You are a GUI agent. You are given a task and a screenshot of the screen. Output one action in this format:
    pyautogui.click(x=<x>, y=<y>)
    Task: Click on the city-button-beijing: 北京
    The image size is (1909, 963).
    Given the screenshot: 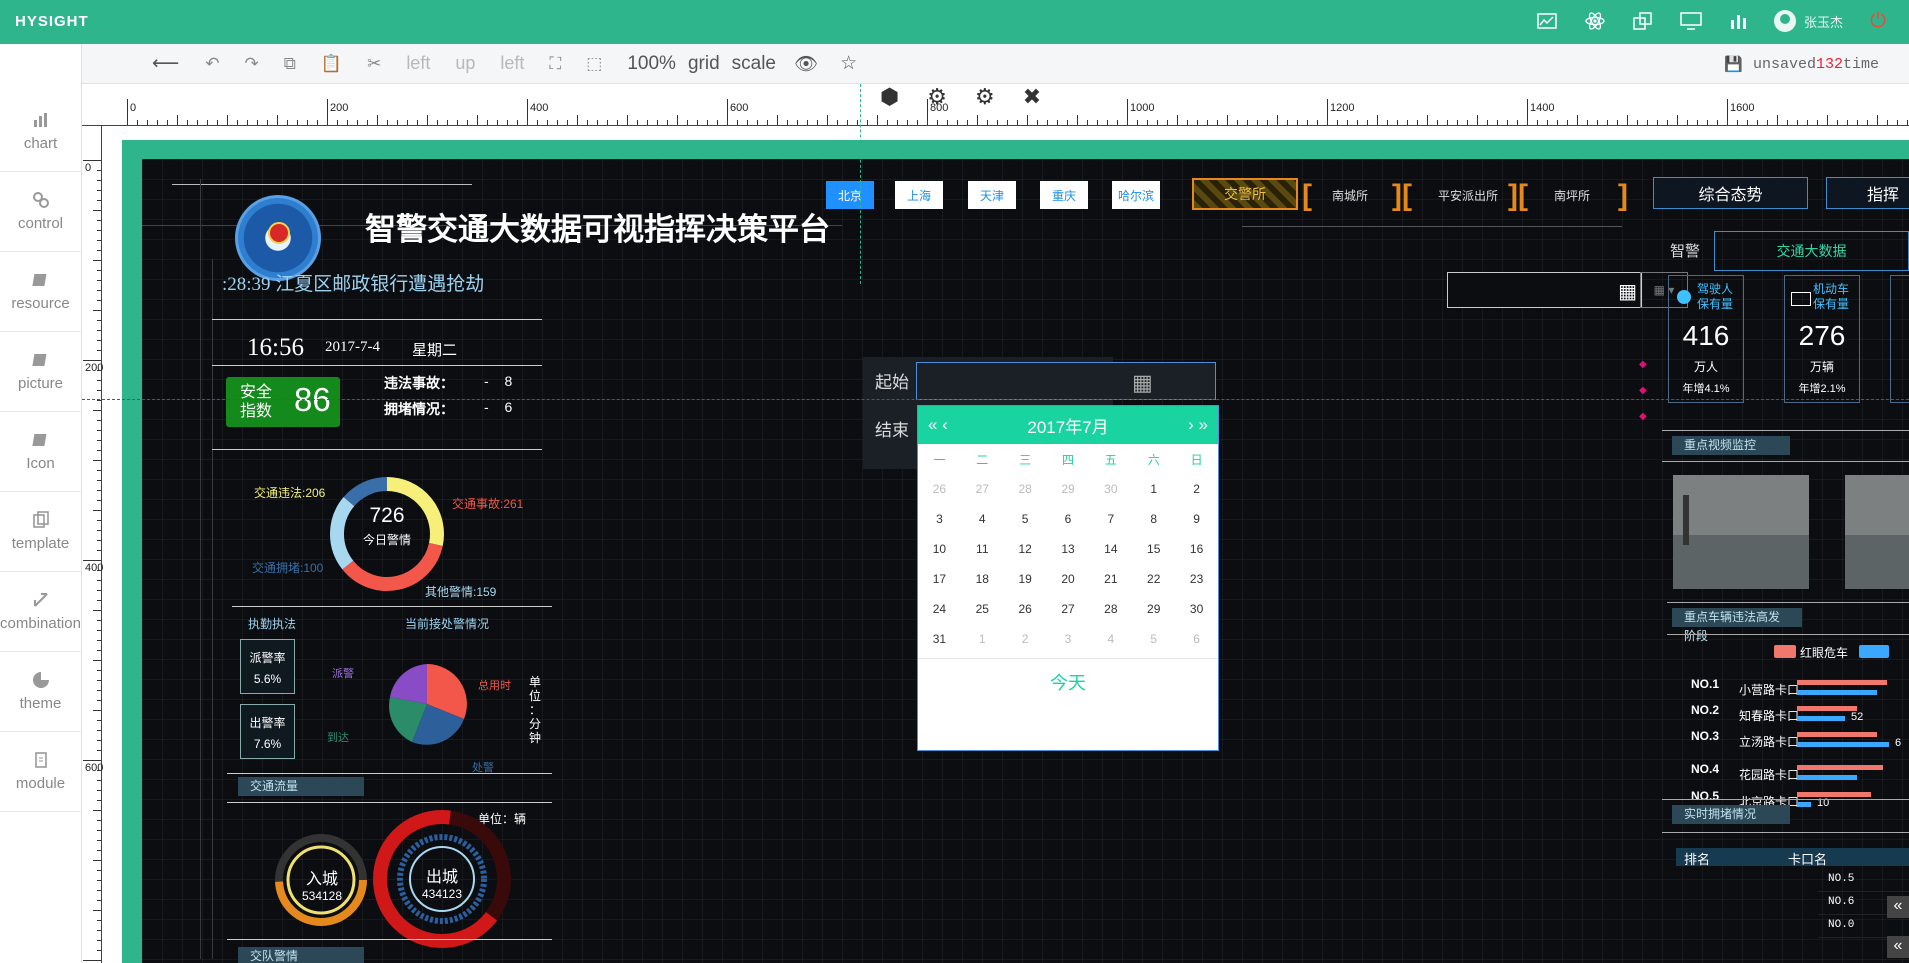 What is the action you would take?
    pyautogui.click(x=850, y=195)
    